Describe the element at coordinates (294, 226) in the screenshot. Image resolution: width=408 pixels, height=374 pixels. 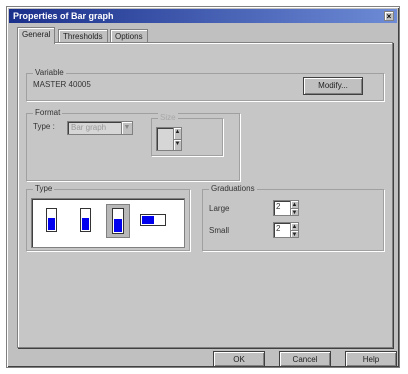
I see `small-spin-up-icon: ▲` at that location.